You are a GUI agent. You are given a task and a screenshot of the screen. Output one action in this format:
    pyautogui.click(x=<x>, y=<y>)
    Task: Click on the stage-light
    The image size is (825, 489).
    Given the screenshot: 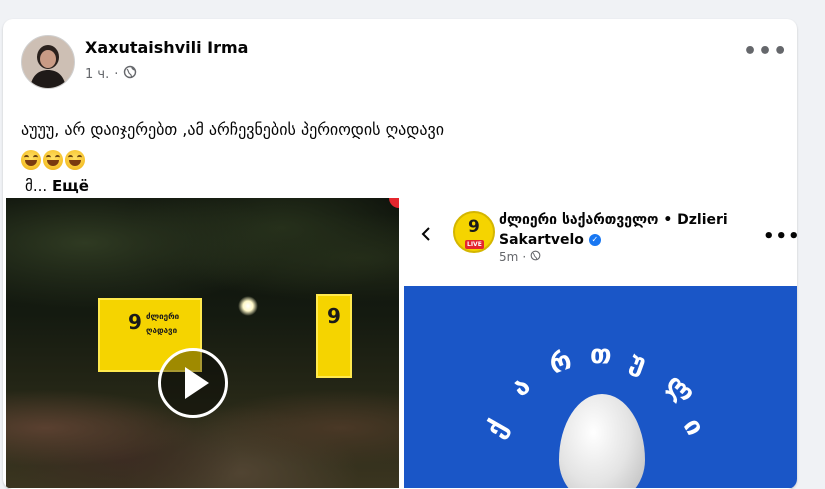 What is the action you would take?
    pyautogui.click(x=248, y=306)
    